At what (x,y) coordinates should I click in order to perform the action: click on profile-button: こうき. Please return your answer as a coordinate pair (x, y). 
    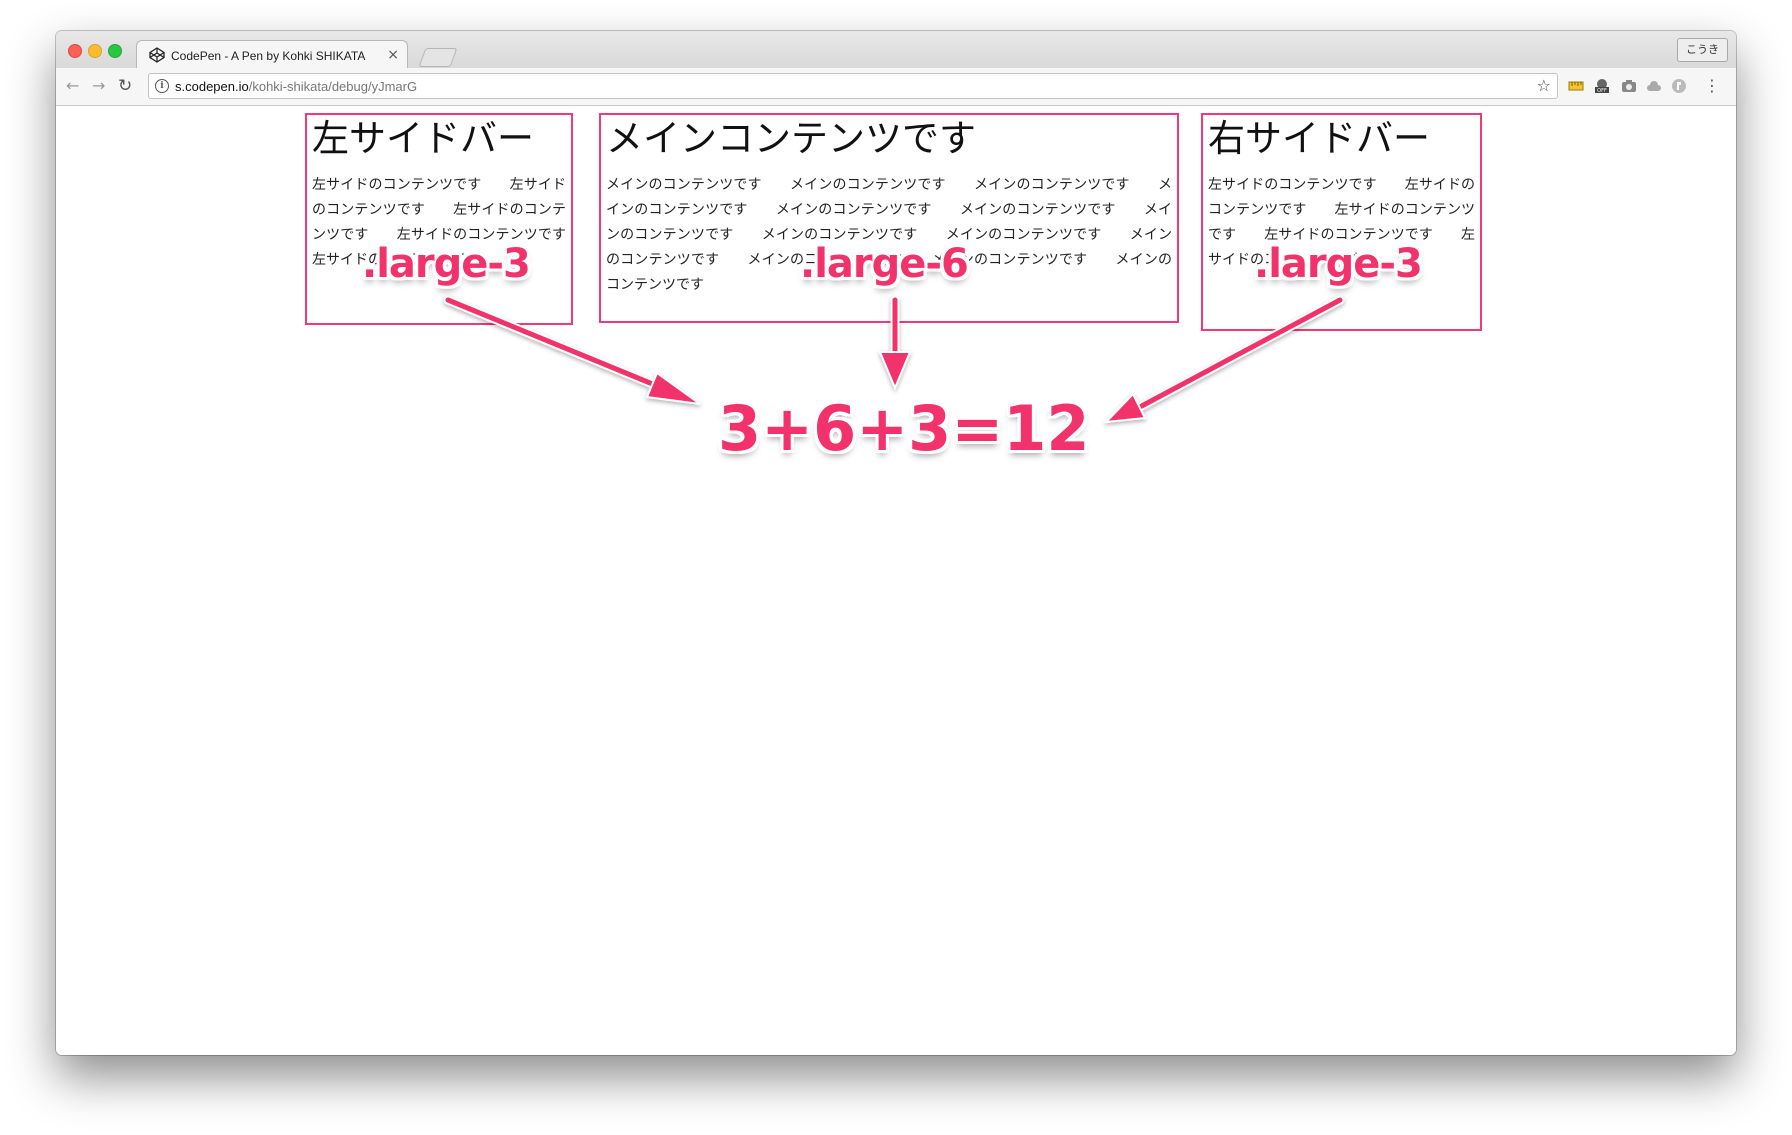
    Looking at the image, I should click on (1702, 50).